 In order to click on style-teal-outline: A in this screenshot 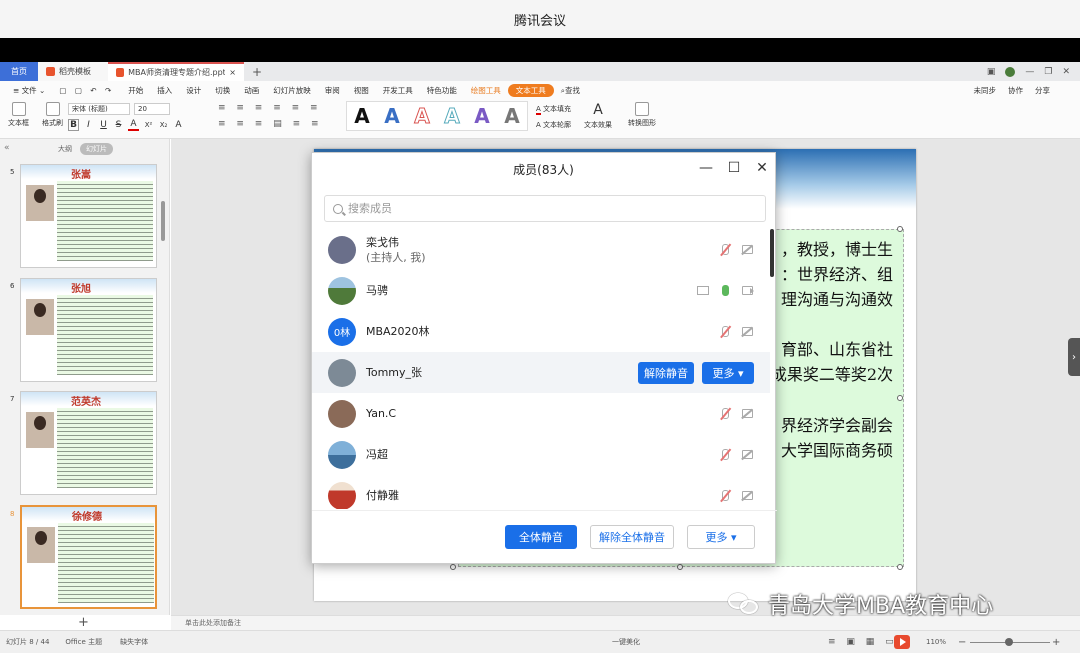, I will do `click(452, 116)`.